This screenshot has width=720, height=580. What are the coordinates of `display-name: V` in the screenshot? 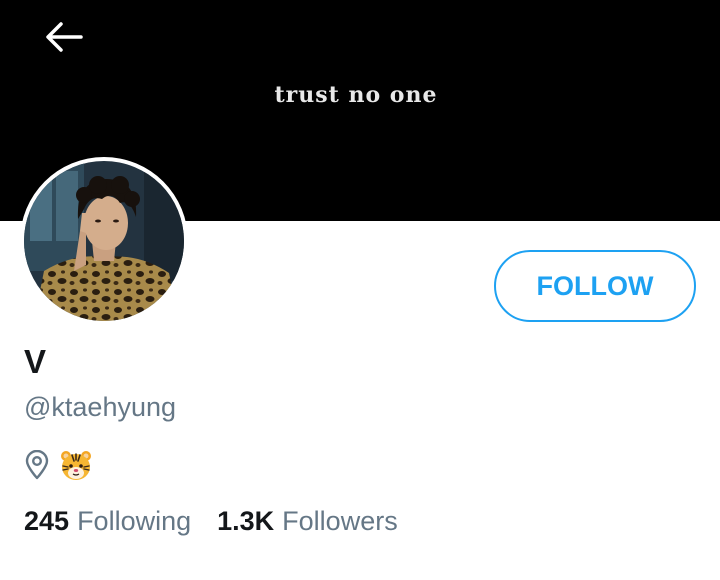 It's located at (35, 361).